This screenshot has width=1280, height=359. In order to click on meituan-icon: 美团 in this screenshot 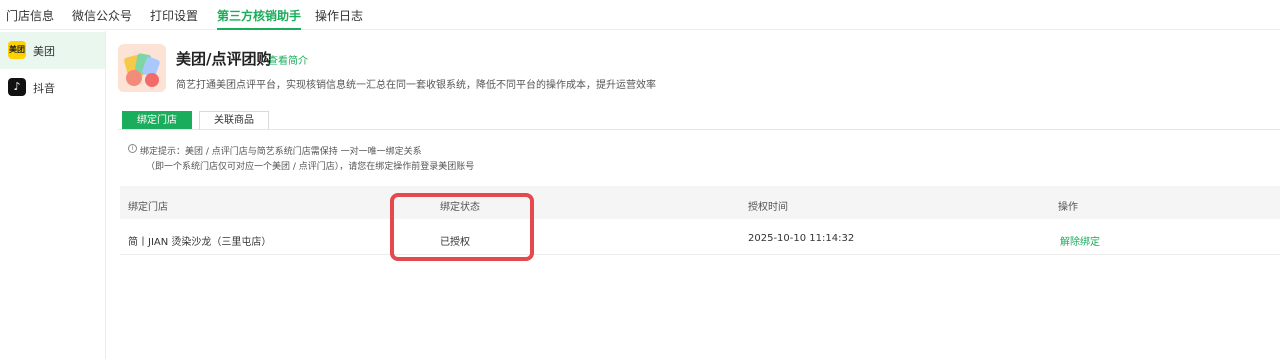, I will do `click(17, 50)`.